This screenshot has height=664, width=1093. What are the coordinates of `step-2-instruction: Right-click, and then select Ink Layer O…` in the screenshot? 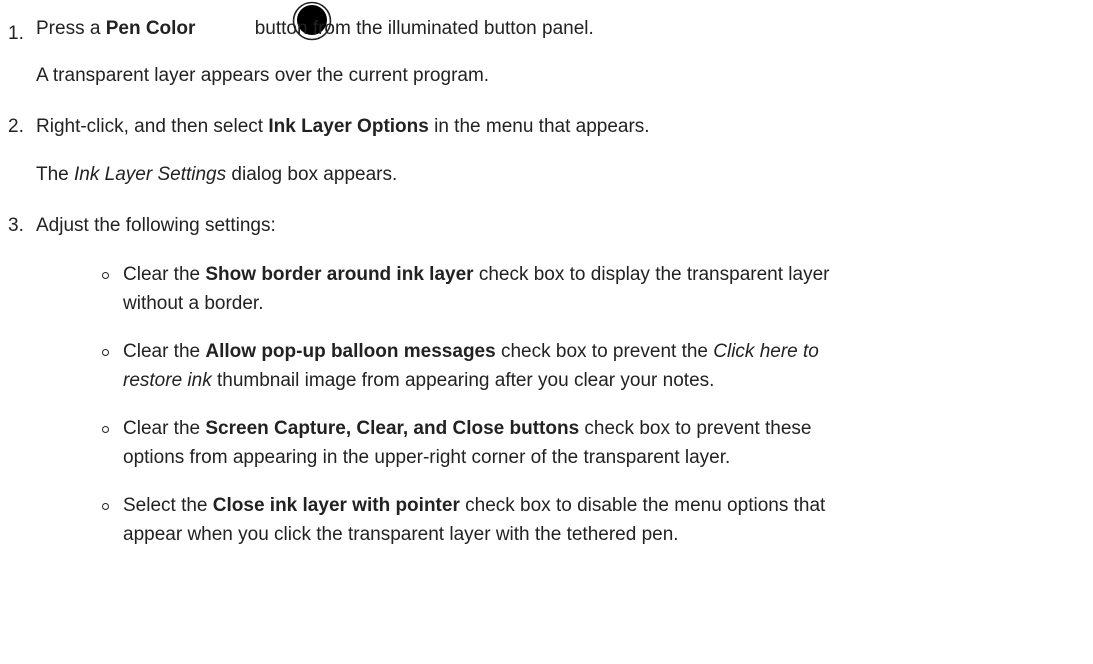 It's located at (343, 126).